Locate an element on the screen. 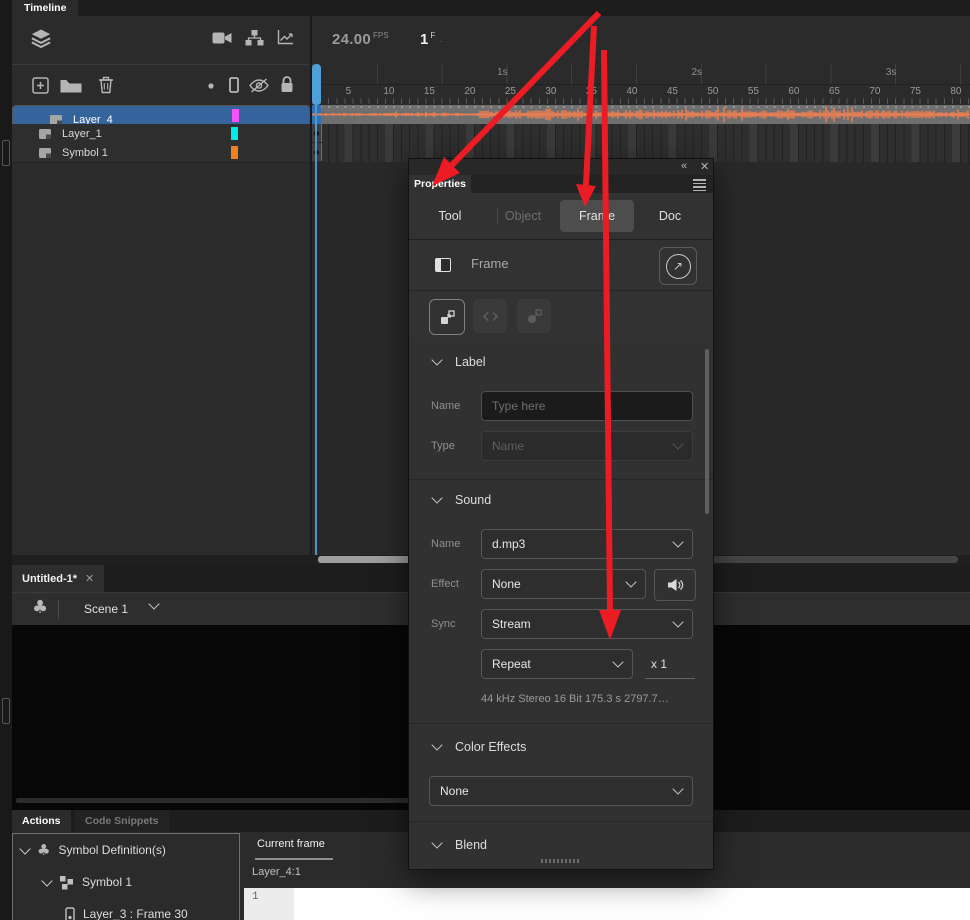 This screenshot has width=970, height=920. ruler-frame-number: 15 is located at coordinates (429, 91).